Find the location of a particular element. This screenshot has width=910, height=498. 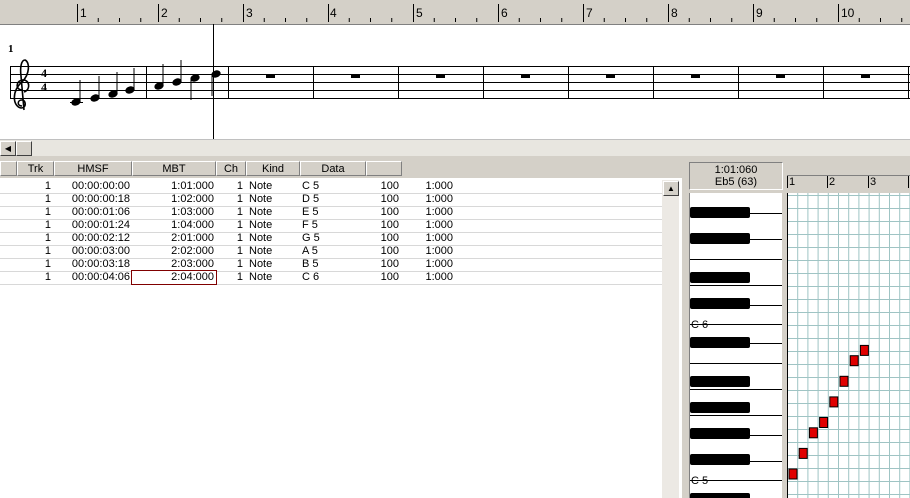

scroll-left-arrow-icon: ◀ is located at coordinates (8, 148).